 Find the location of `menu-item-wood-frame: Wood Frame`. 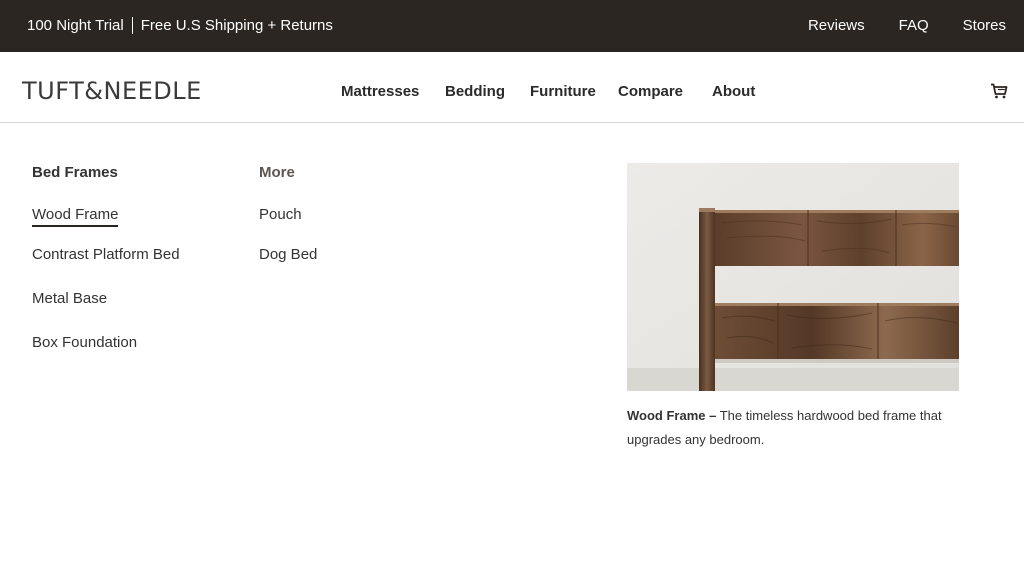

menu-item-wood-frame: Wood Frame is located at coordinates (75, 216).